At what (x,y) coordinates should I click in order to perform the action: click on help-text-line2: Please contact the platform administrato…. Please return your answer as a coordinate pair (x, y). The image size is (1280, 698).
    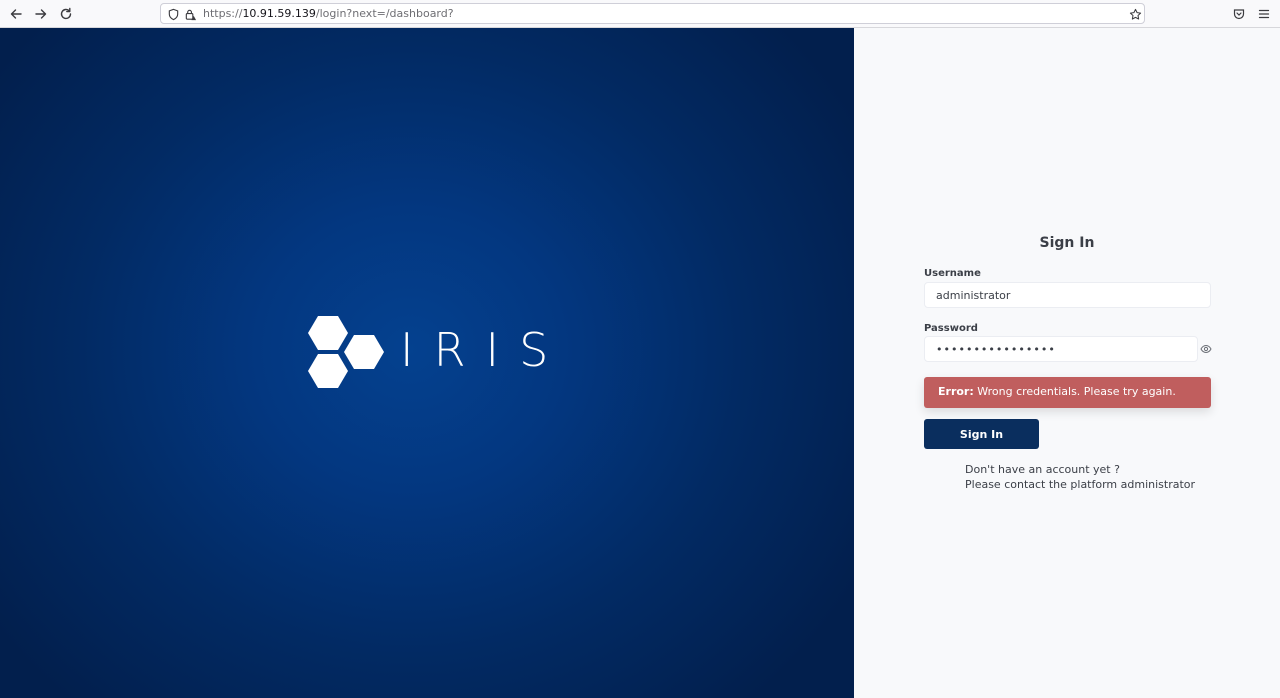
    Looking at the image, I should click on (1080, 484).